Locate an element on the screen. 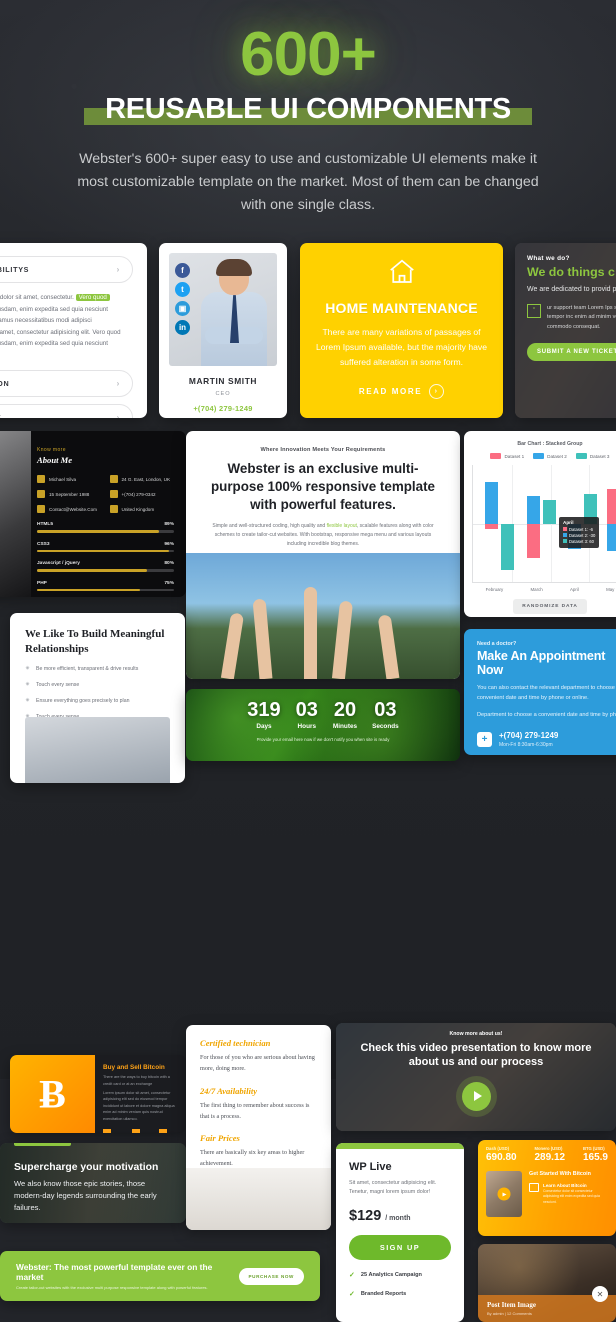 This screenshot has height=1322, width=616. close-icon: ✕ is located at coordinates (600, 1294).